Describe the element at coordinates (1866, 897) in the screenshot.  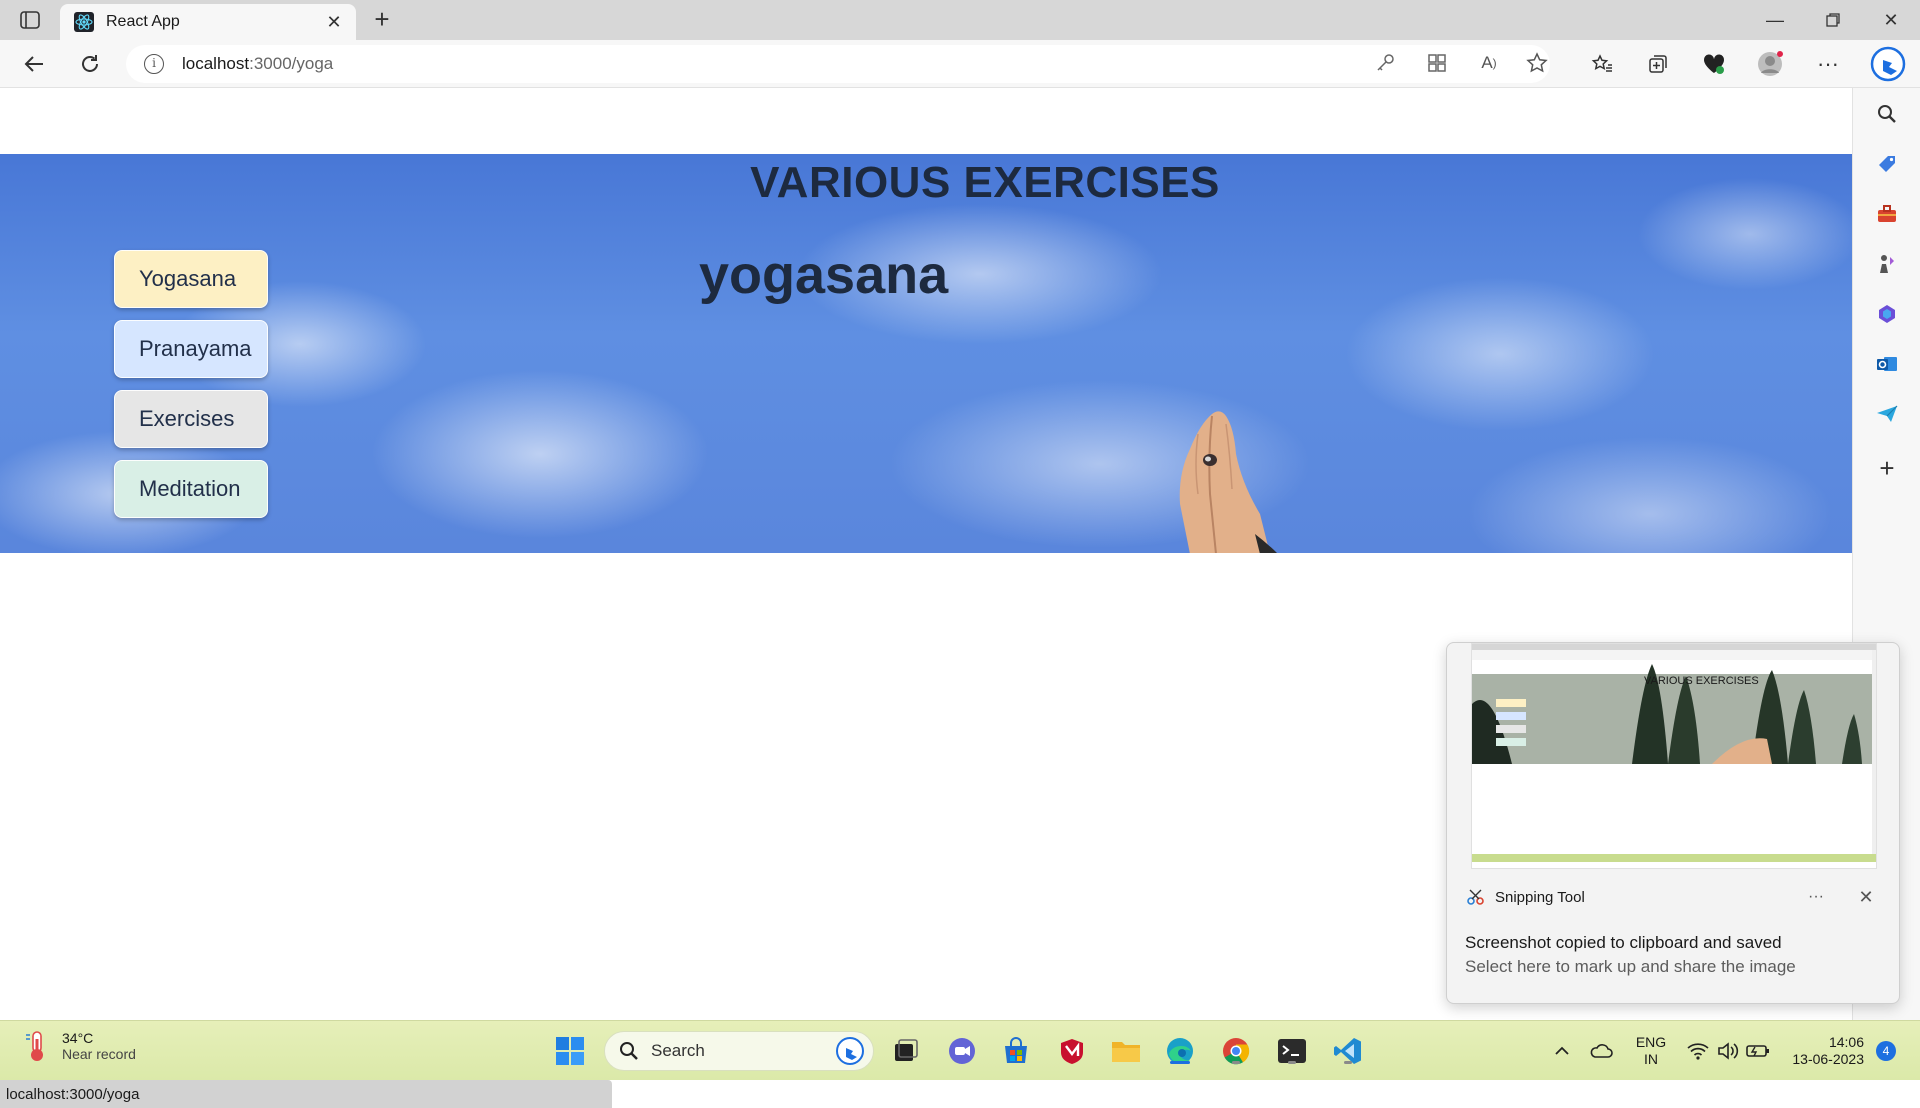
I see `notification-close-icon: ✕` at that location.